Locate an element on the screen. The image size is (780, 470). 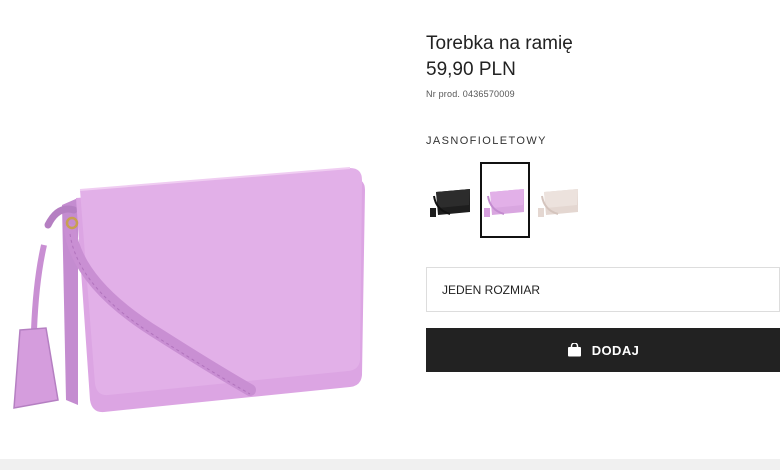
bottom-divider is located at coordinates (390, 464).